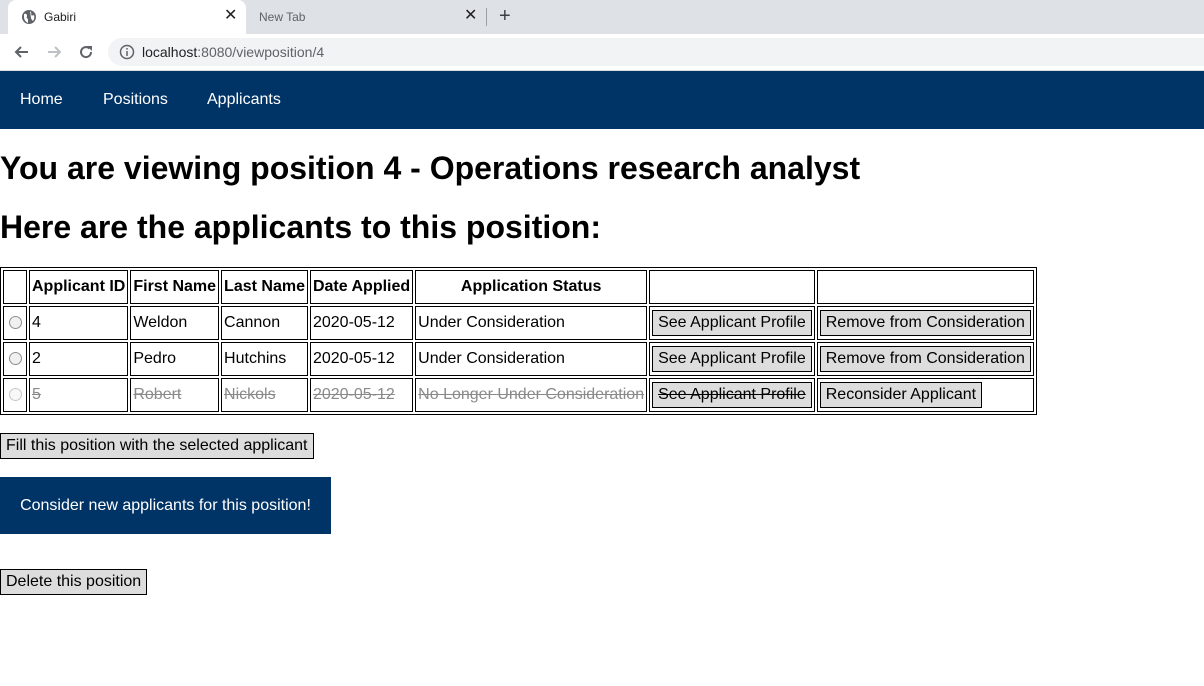  Describe the element at coordinates (15, 287) in the screenshot. I see `header-select` at that location.